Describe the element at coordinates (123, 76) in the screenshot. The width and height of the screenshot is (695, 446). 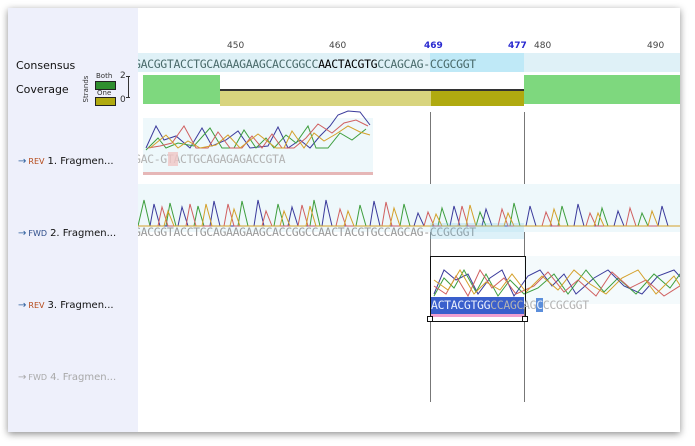
I see `legend-max-label: 2` at that location.